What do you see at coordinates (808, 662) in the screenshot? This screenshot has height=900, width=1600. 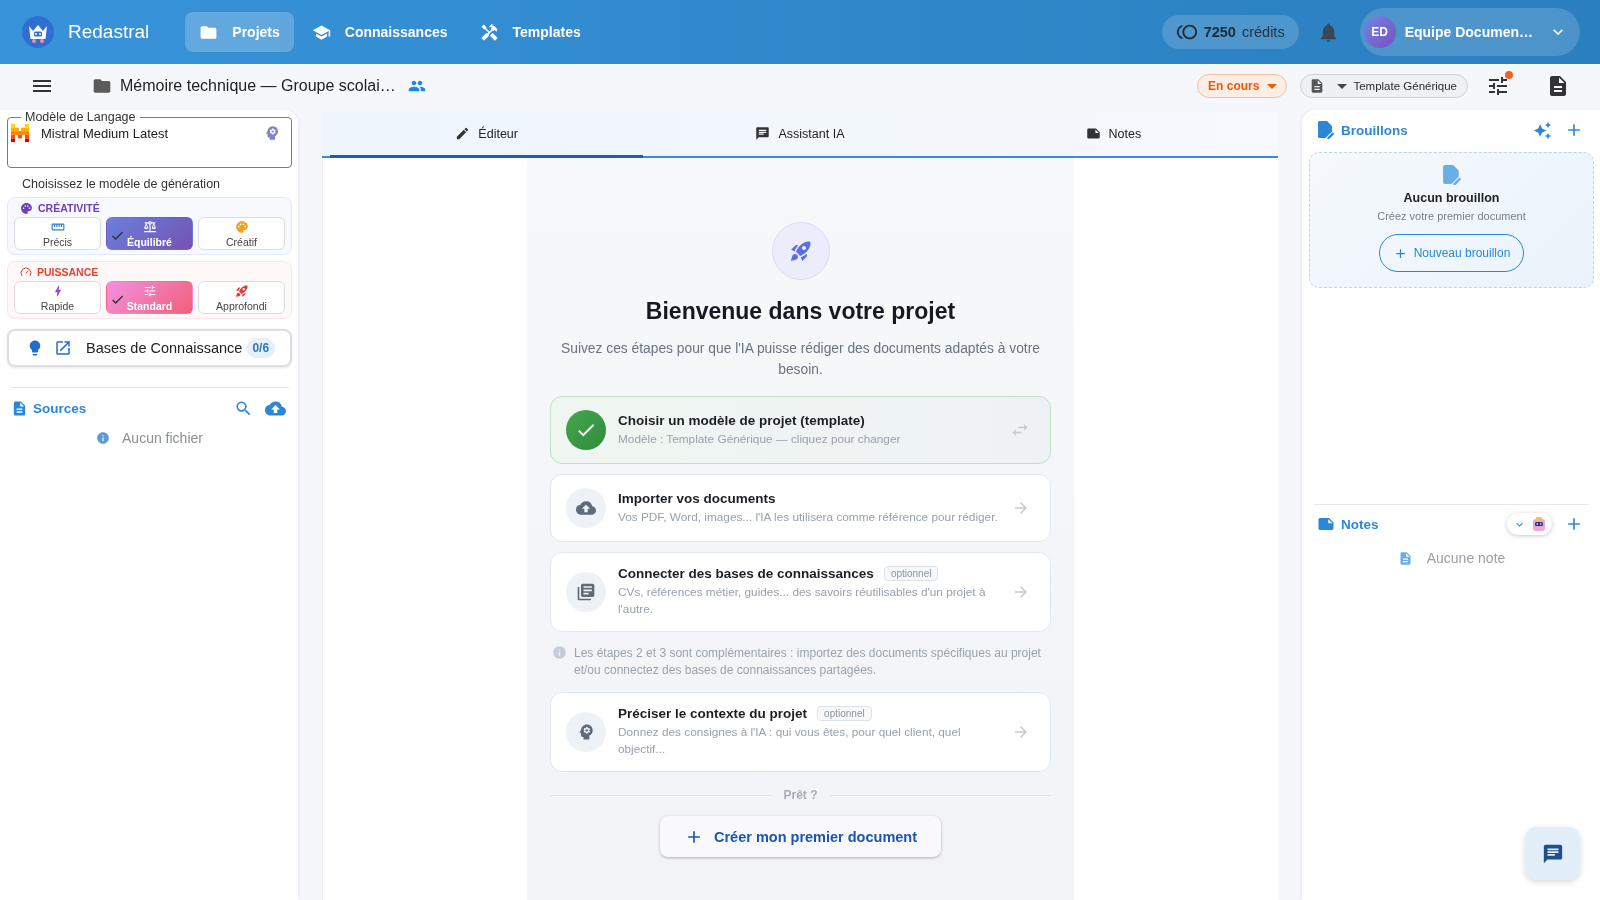 I see `info-note: Les étapes 2 et 3 sont complémentaires : importez des documents spécifiques au projet et/ou connectez des bases de connaissances partagées.` at bounding box center [808, 662].